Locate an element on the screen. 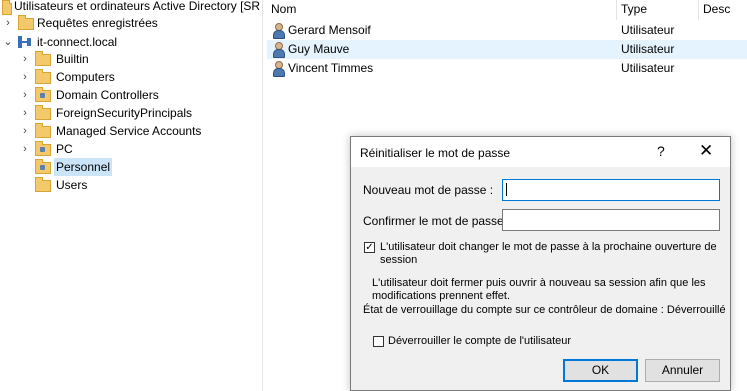  list-item: Gerard Mensoif Utilisateur is located at coordinates (507, 30).